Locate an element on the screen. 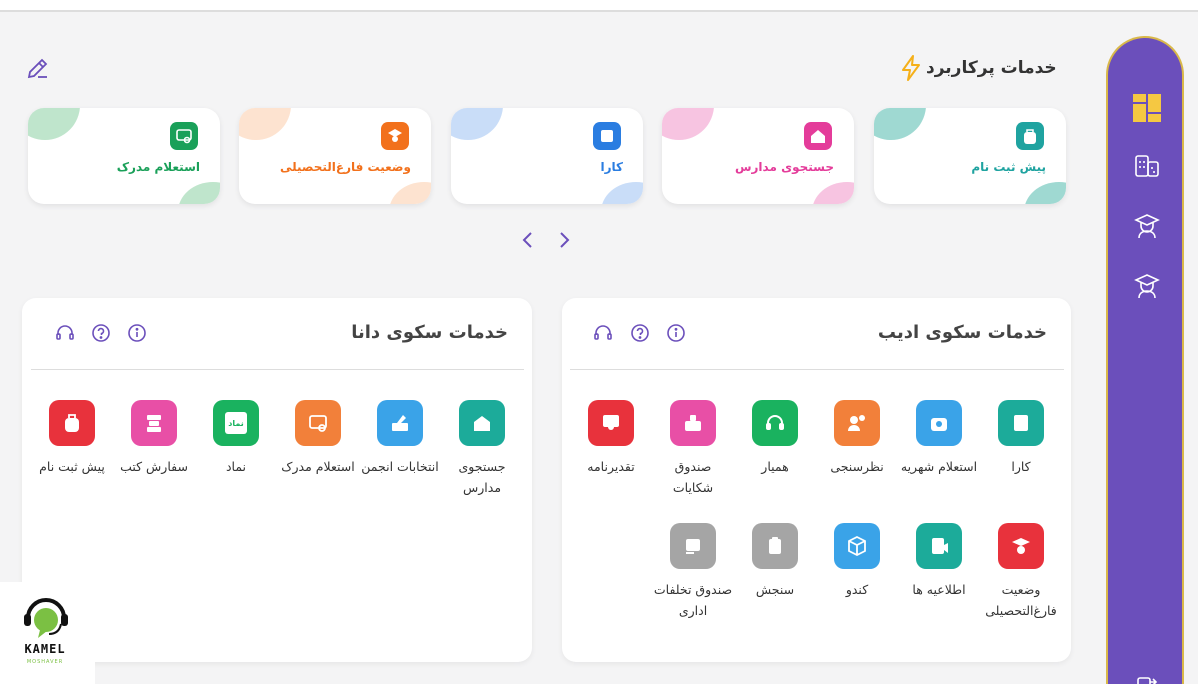  sidebar-item-student is located at coordinates (1147, 286).